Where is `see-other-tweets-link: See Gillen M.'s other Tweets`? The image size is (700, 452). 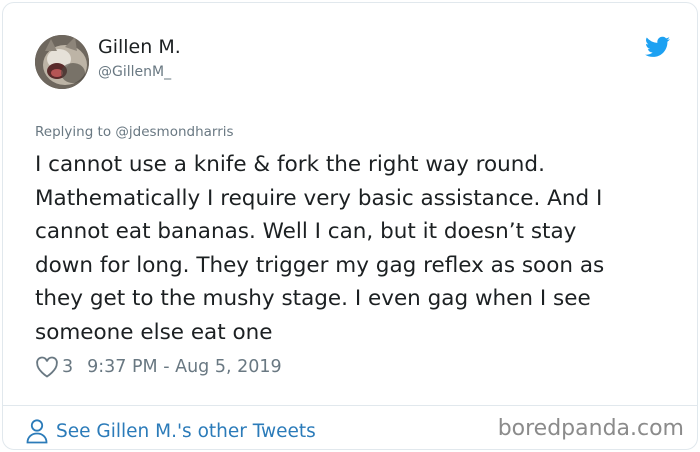 see-other-tweets-link: See Gillen M.'s other Tweets is located at coordinates (170, 431).